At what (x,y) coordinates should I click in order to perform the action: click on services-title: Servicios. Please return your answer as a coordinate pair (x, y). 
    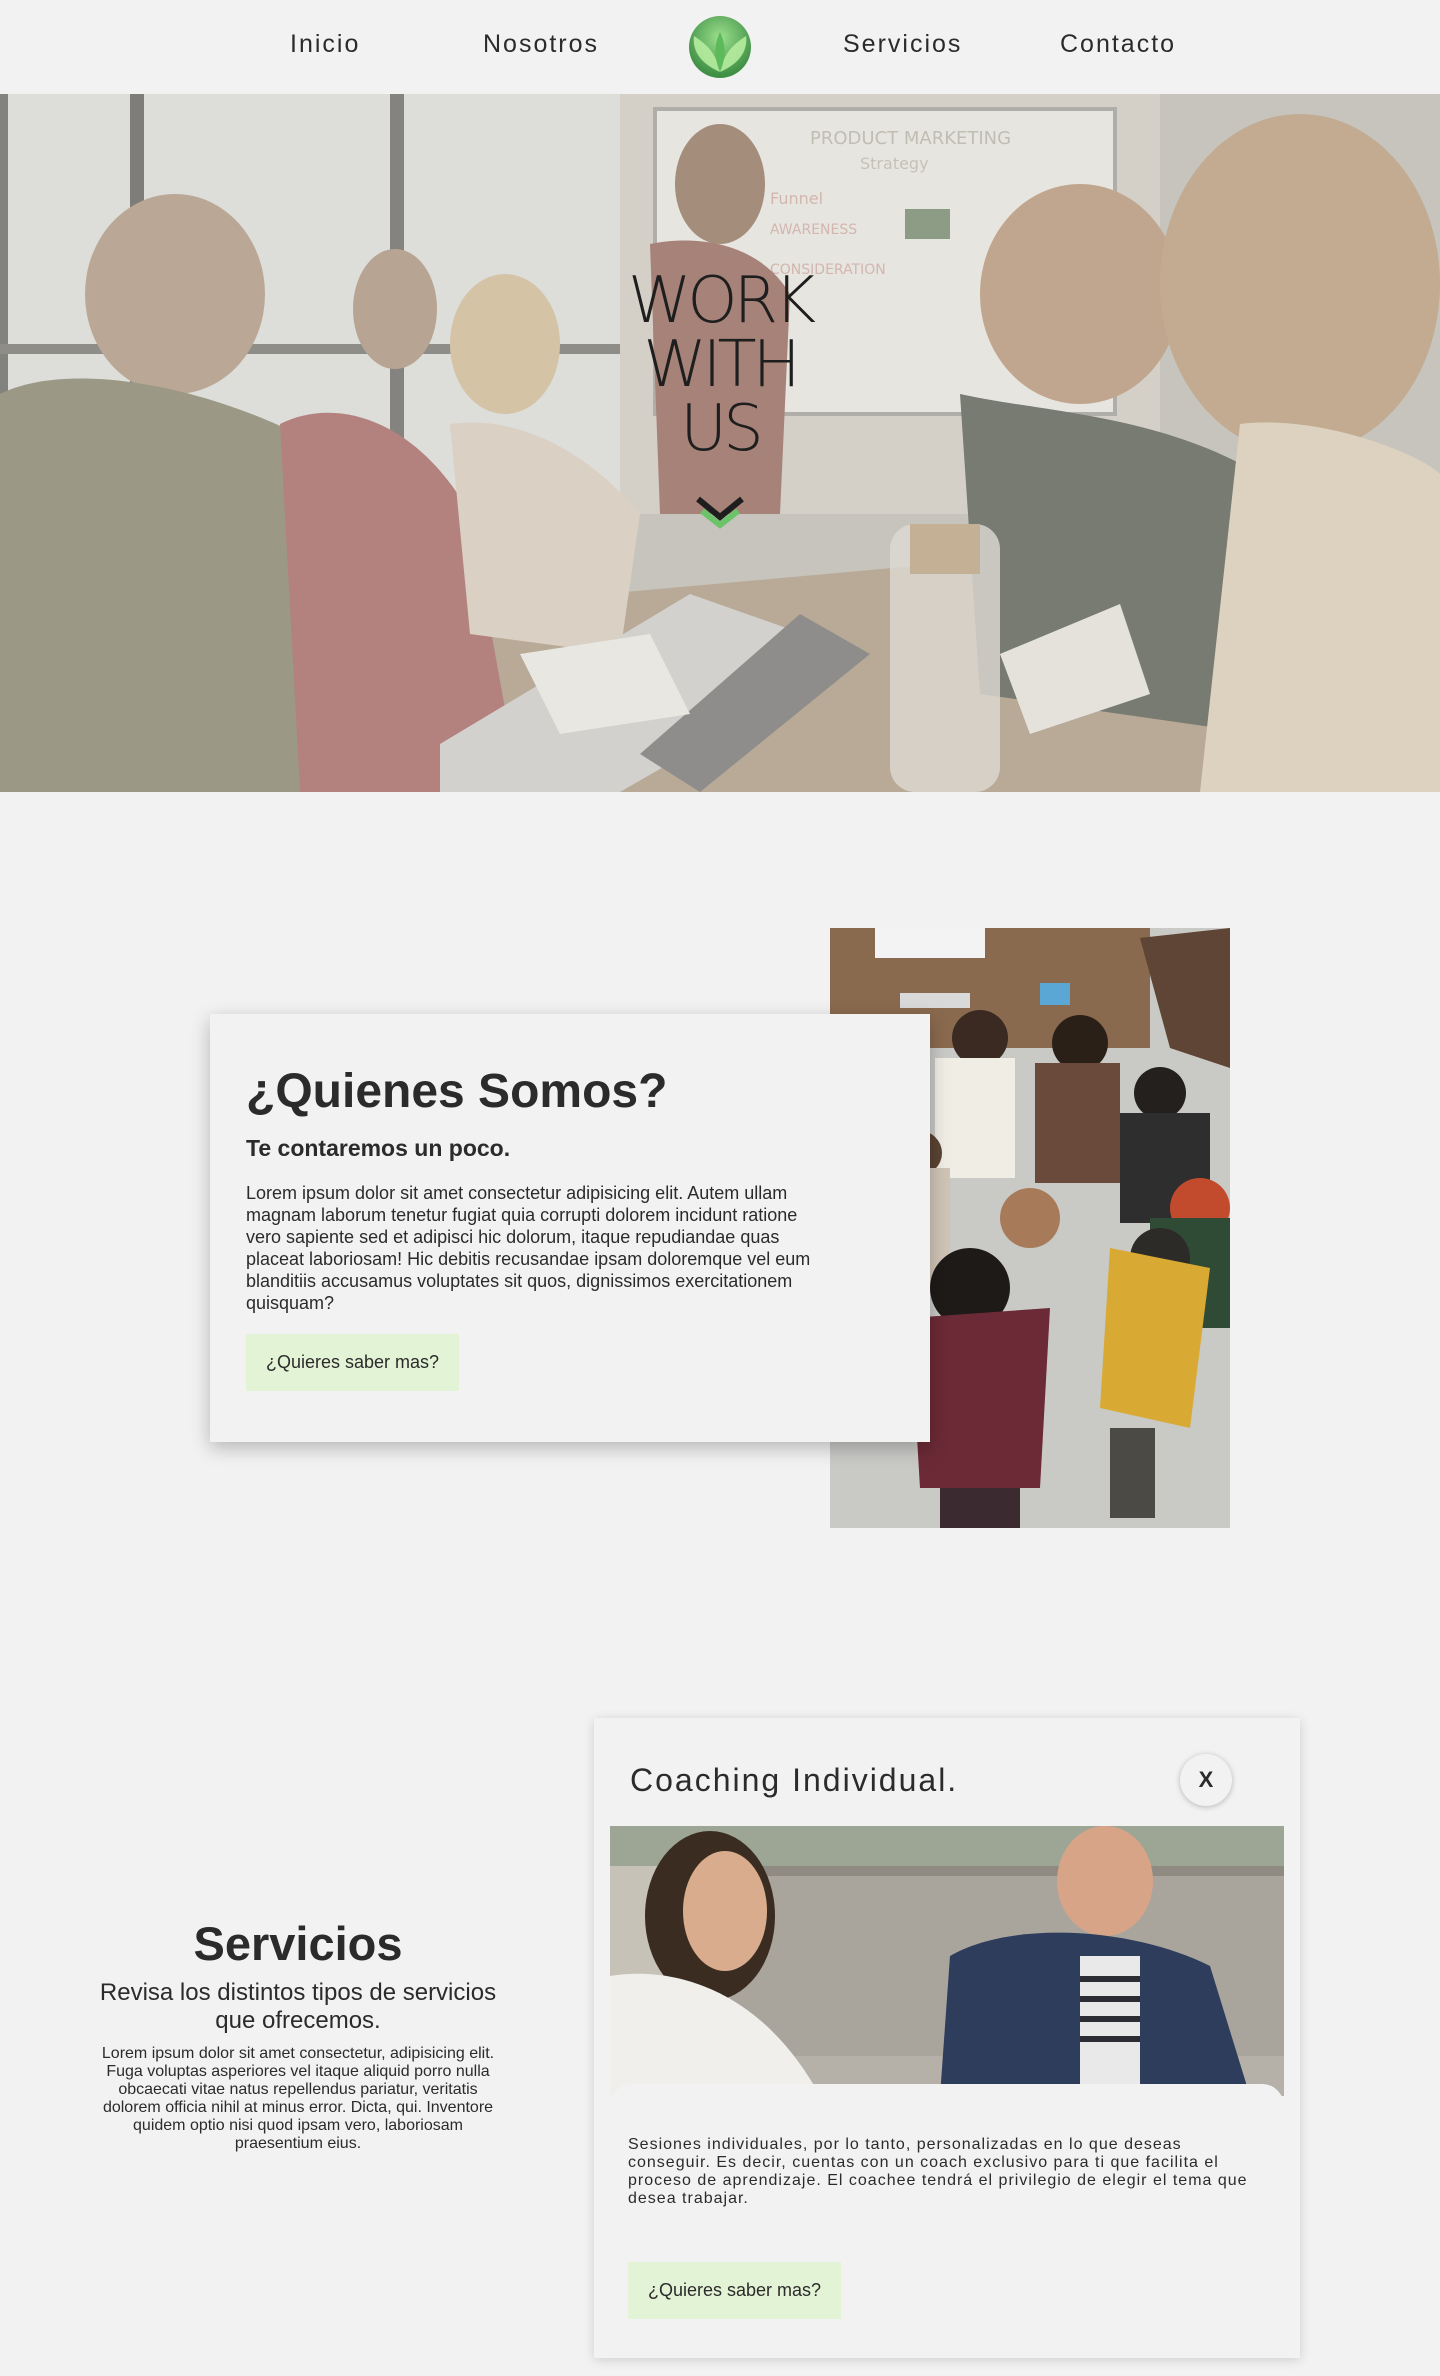
    Looking at the image, I should click on (298, 1943).